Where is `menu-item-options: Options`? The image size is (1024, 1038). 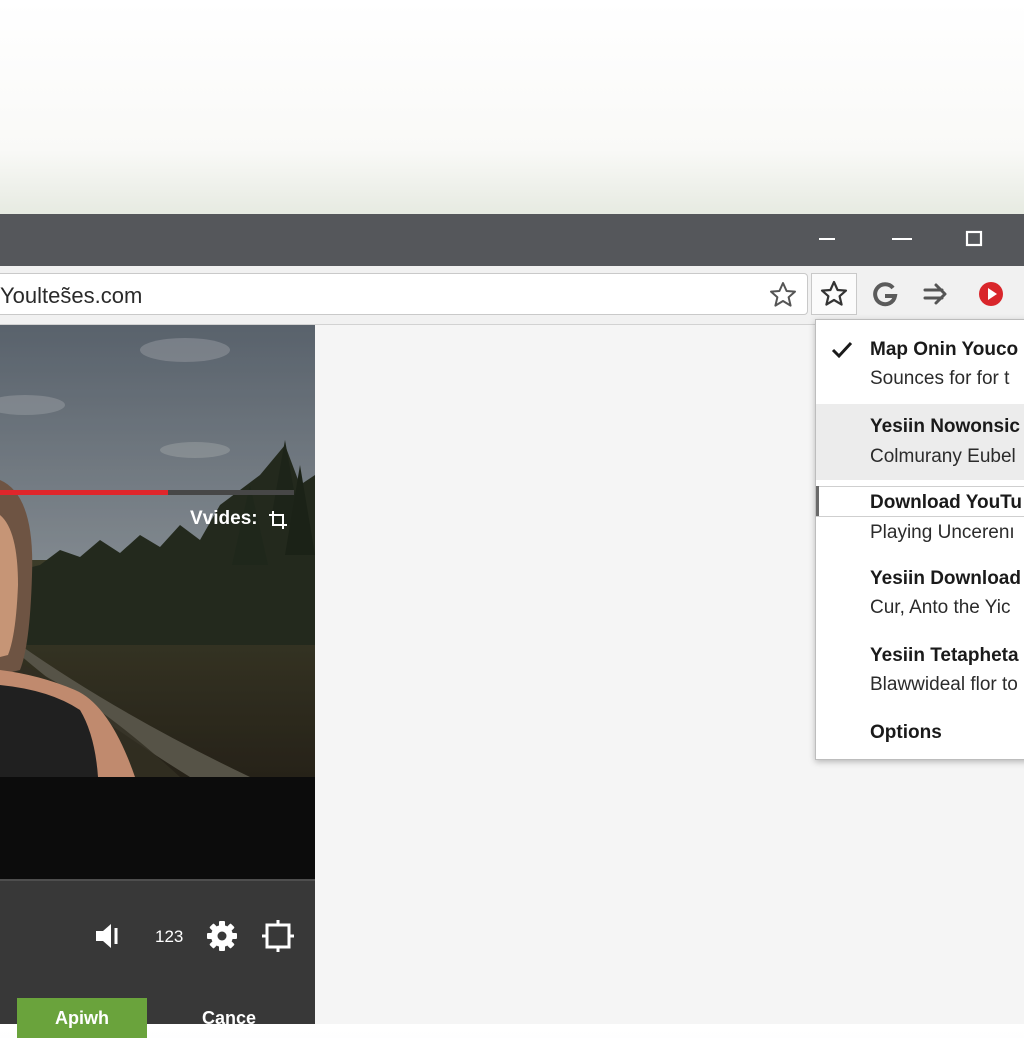 menu-item-options: Options is located at coordinates (920, 736).